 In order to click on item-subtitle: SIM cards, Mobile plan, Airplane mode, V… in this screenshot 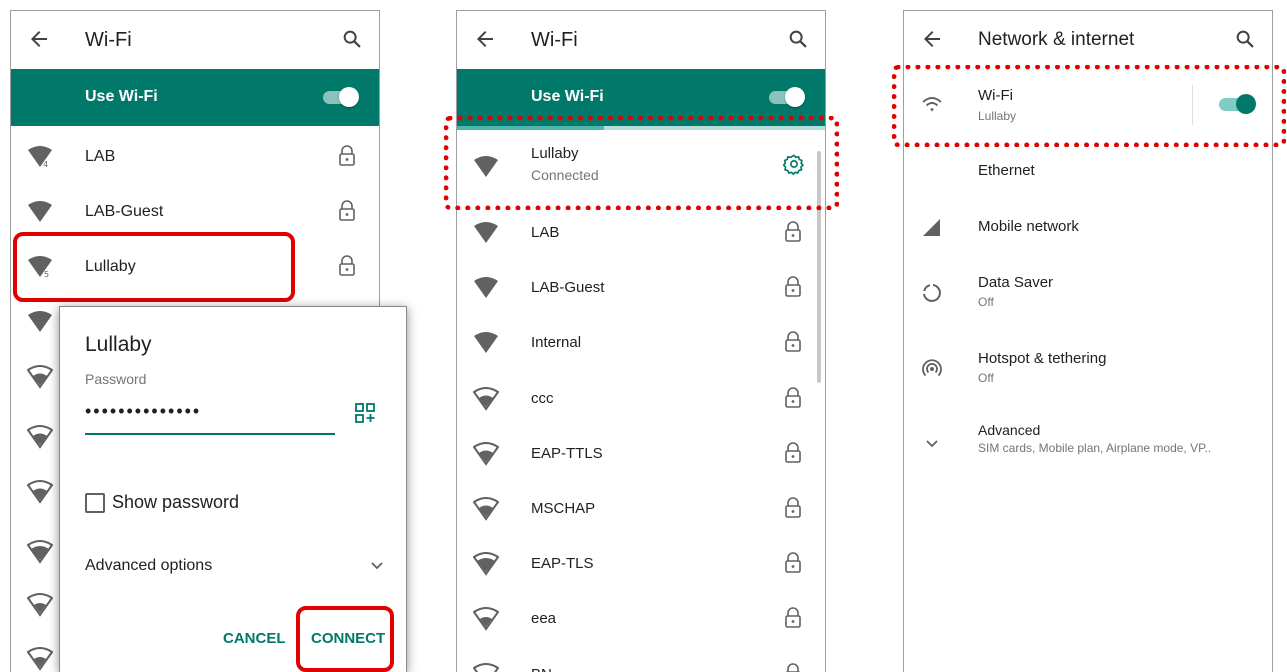, I will do `click(1095, 448)`.